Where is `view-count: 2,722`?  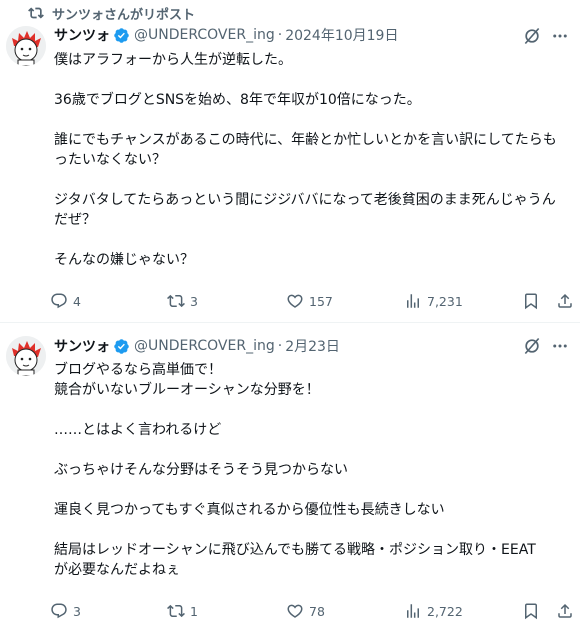
view-count: 2,722 is located at coordinates (445, 611).